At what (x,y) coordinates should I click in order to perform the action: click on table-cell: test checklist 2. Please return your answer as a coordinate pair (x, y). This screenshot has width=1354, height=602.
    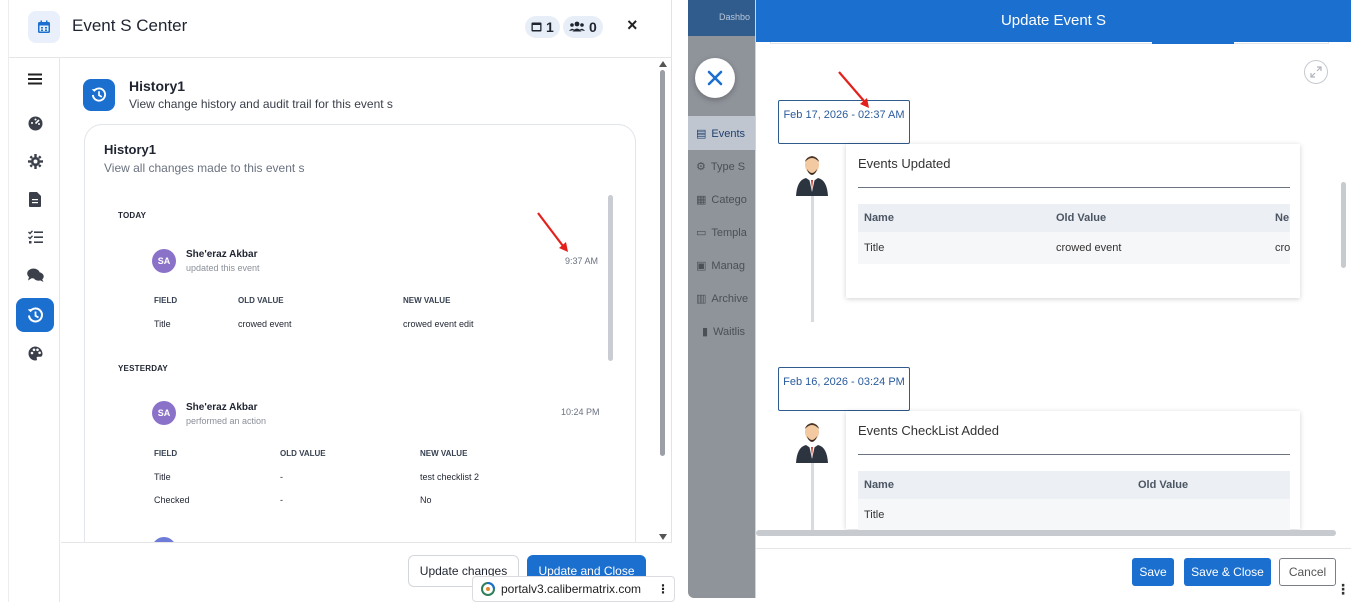
    Looking at the image, I should click on (450, 477).